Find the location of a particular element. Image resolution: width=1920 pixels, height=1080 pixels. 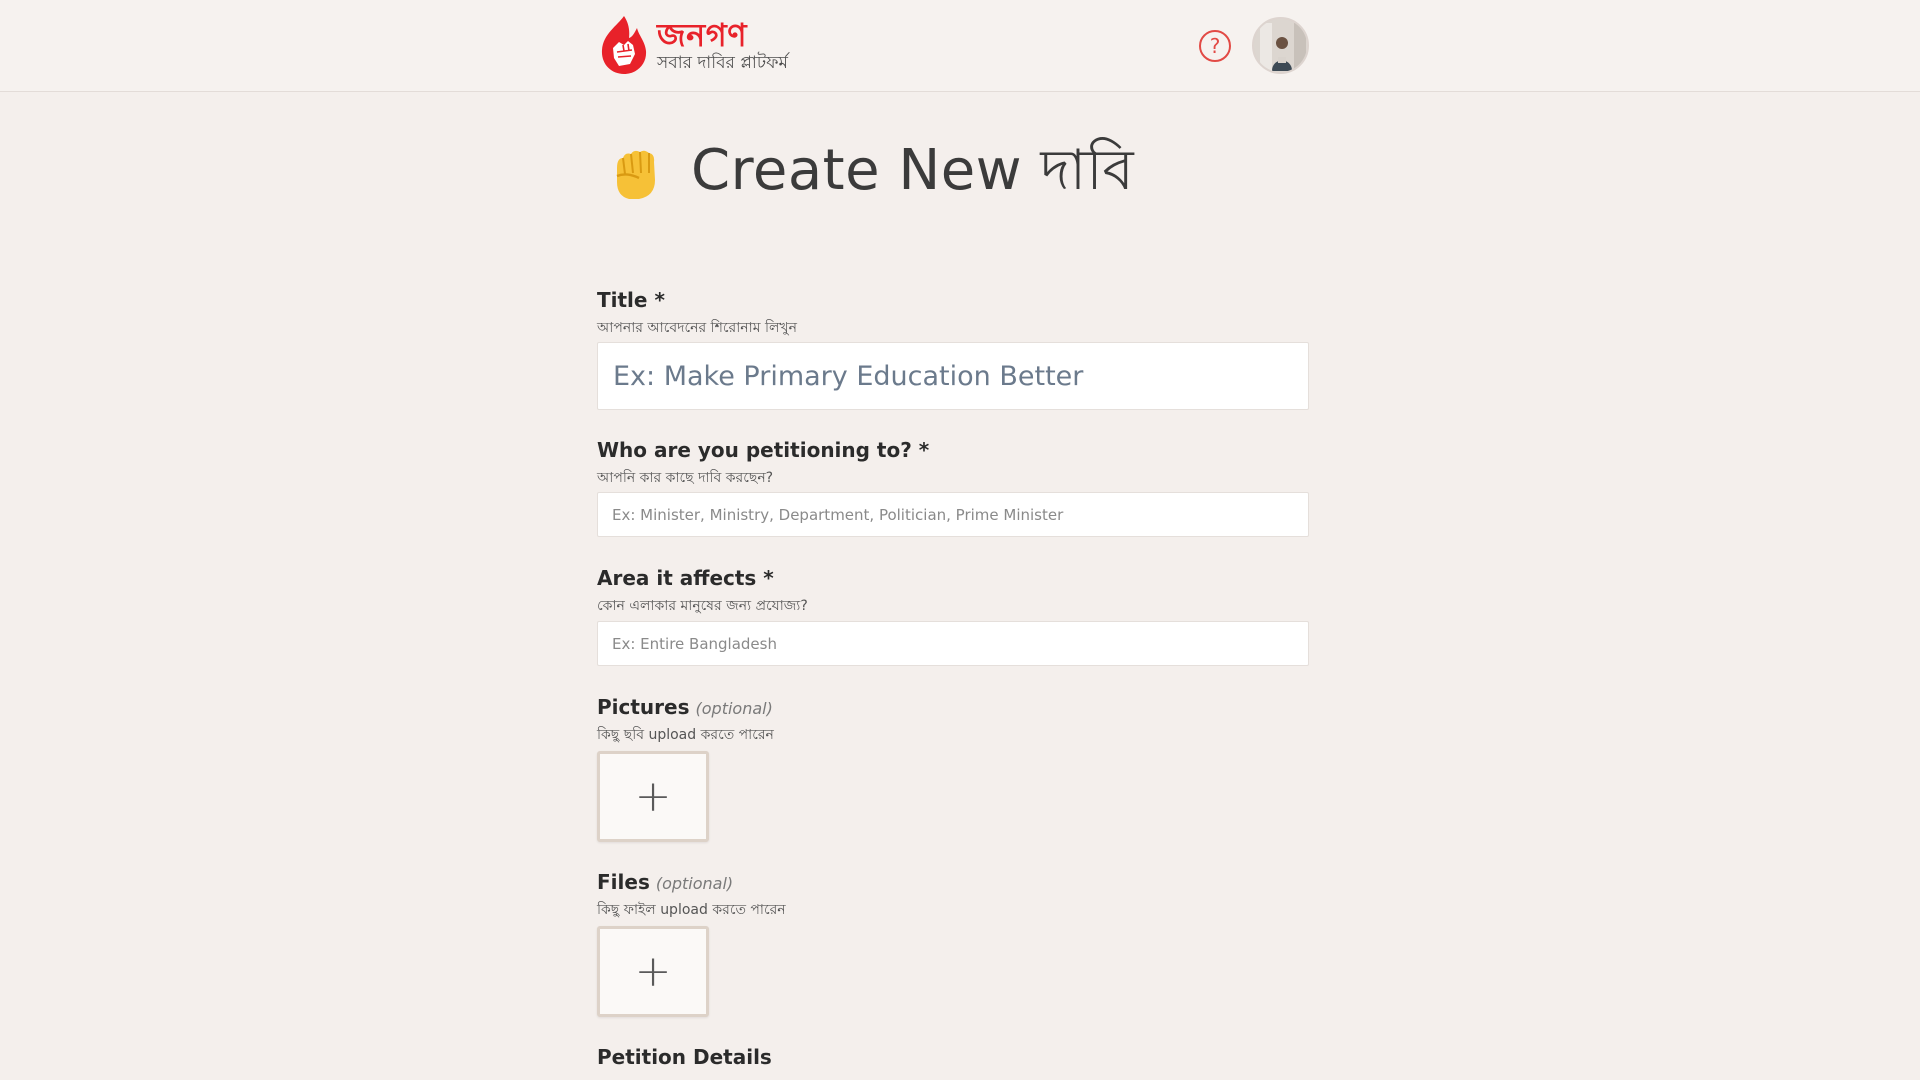

page-title: Create New দাবি is located at coordinates (913, 170).